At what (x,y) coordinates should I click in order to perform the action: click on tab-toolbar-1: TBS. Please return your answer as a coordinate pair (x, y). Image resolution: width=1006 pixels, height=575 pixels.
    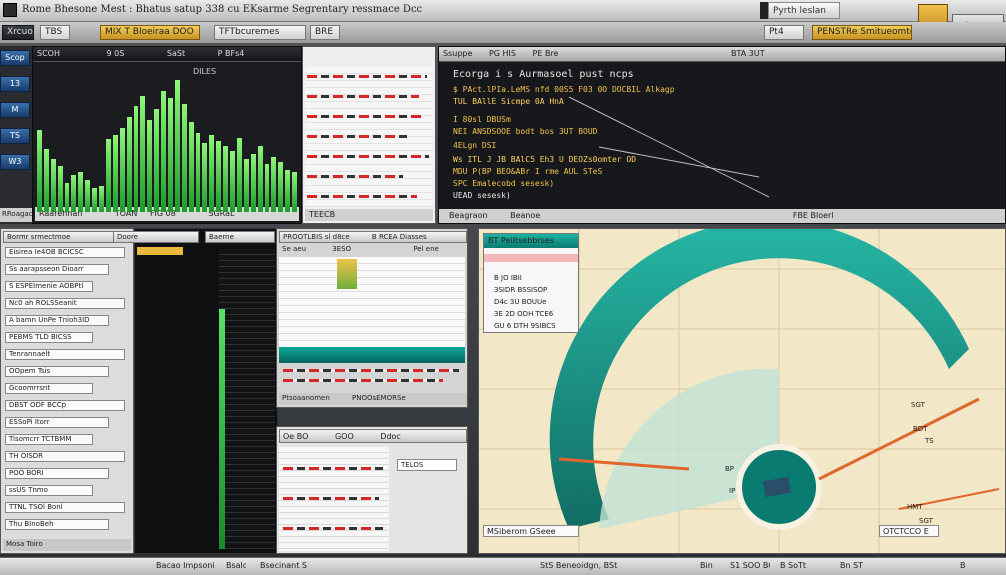
    Looking at the image, I should click on (55, 32).